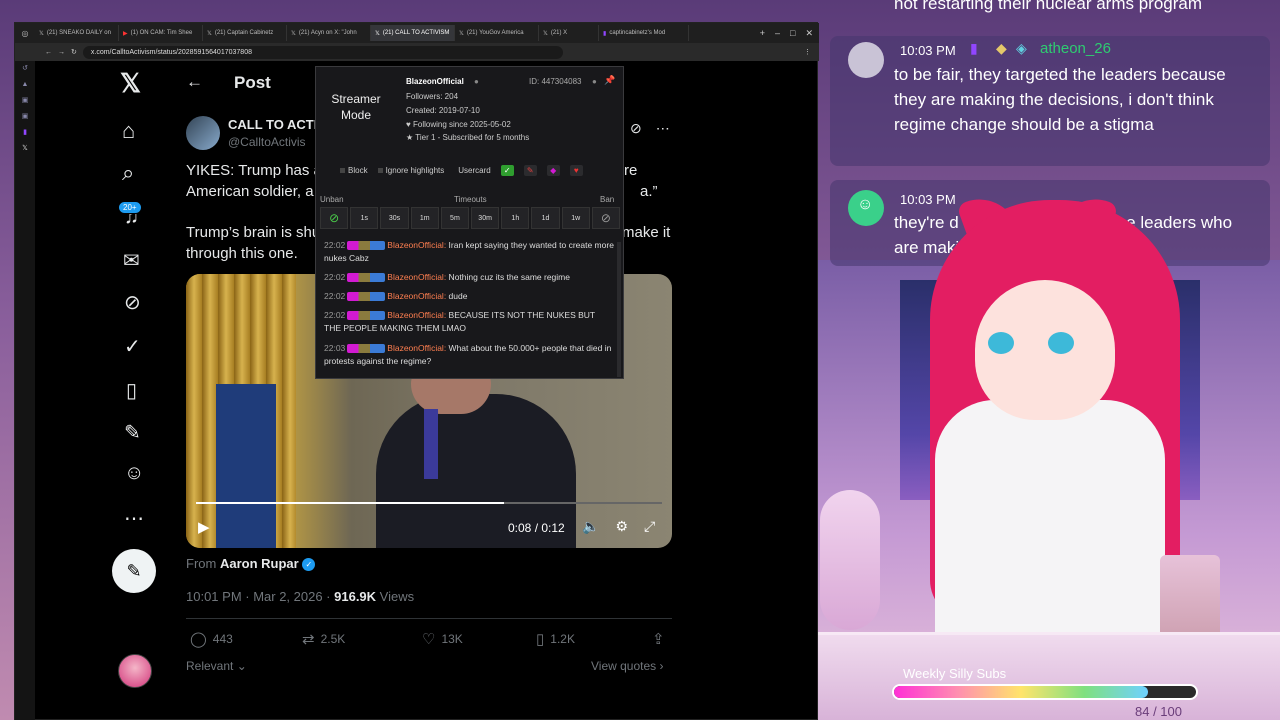 The width and height of the screenshot is (1280, 720). Describe the element at coordinates (211, 639) in the screenshot. I see `reply-button: ◯ 443` at that location.